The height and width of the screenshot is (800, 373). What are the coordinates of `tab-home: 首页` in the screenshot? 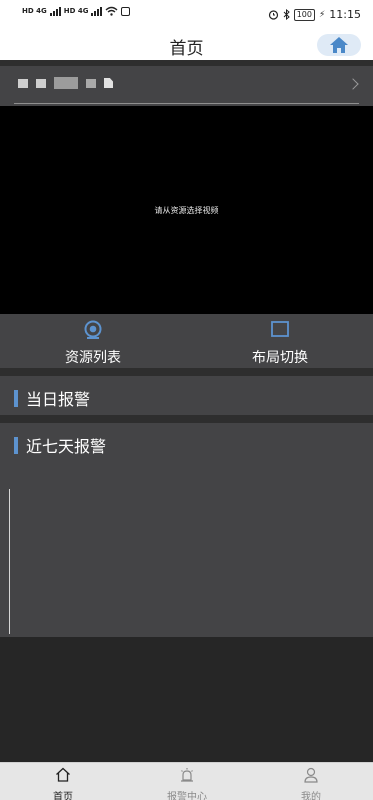 It's located at (63, 781).